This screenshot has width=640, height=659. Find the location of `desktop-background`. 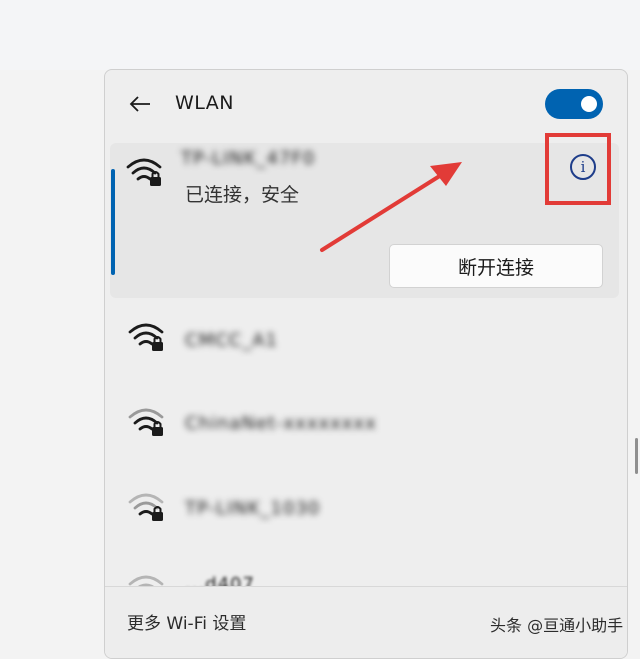

desktop-background is located at coordinates (320, 35).